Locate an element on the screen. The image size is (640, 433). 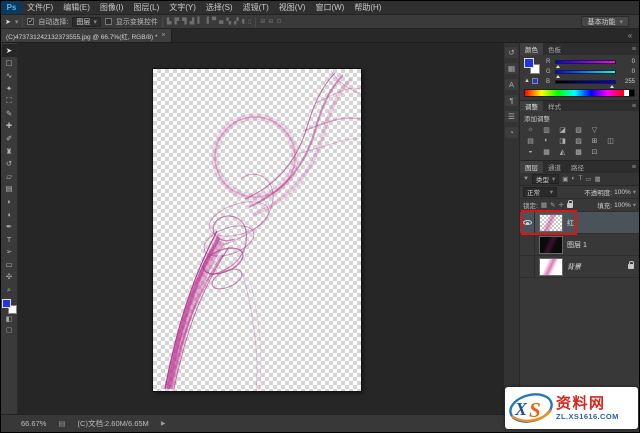
crop-tool: ⛶ is located at coordinates (9, 100).